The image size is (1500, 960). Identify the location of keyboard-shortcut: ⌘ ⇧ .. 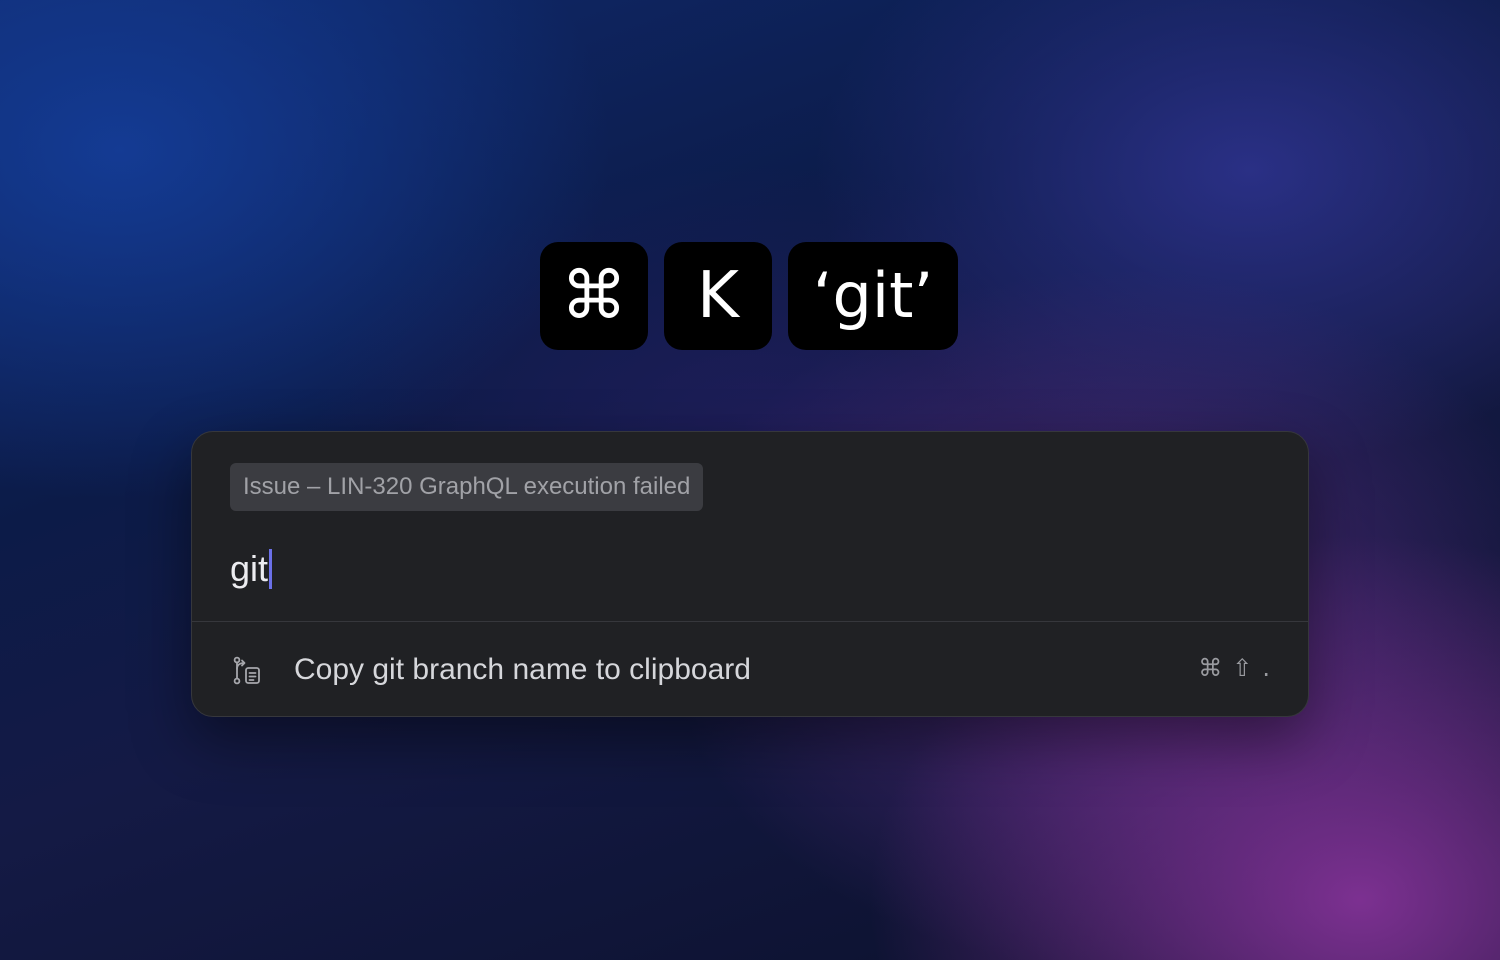
(1234, 668).